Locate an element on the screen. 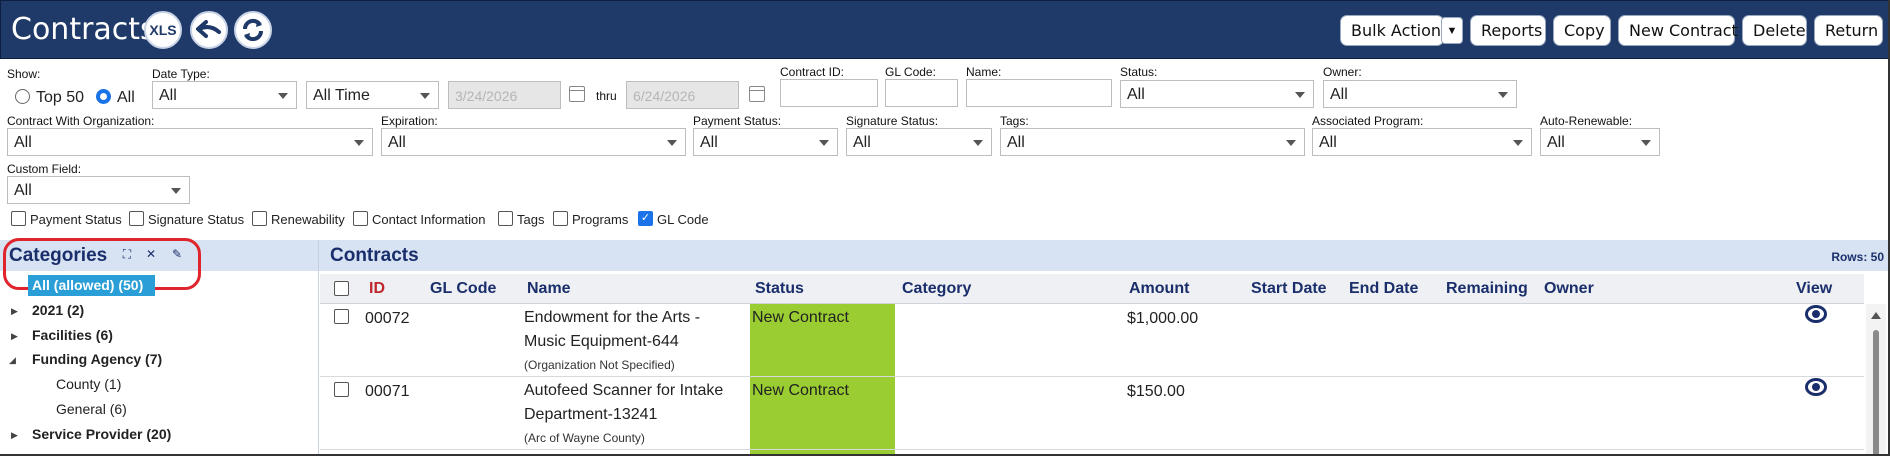  payment-status-label: Payment Status: is located at coordinates (737, 121).